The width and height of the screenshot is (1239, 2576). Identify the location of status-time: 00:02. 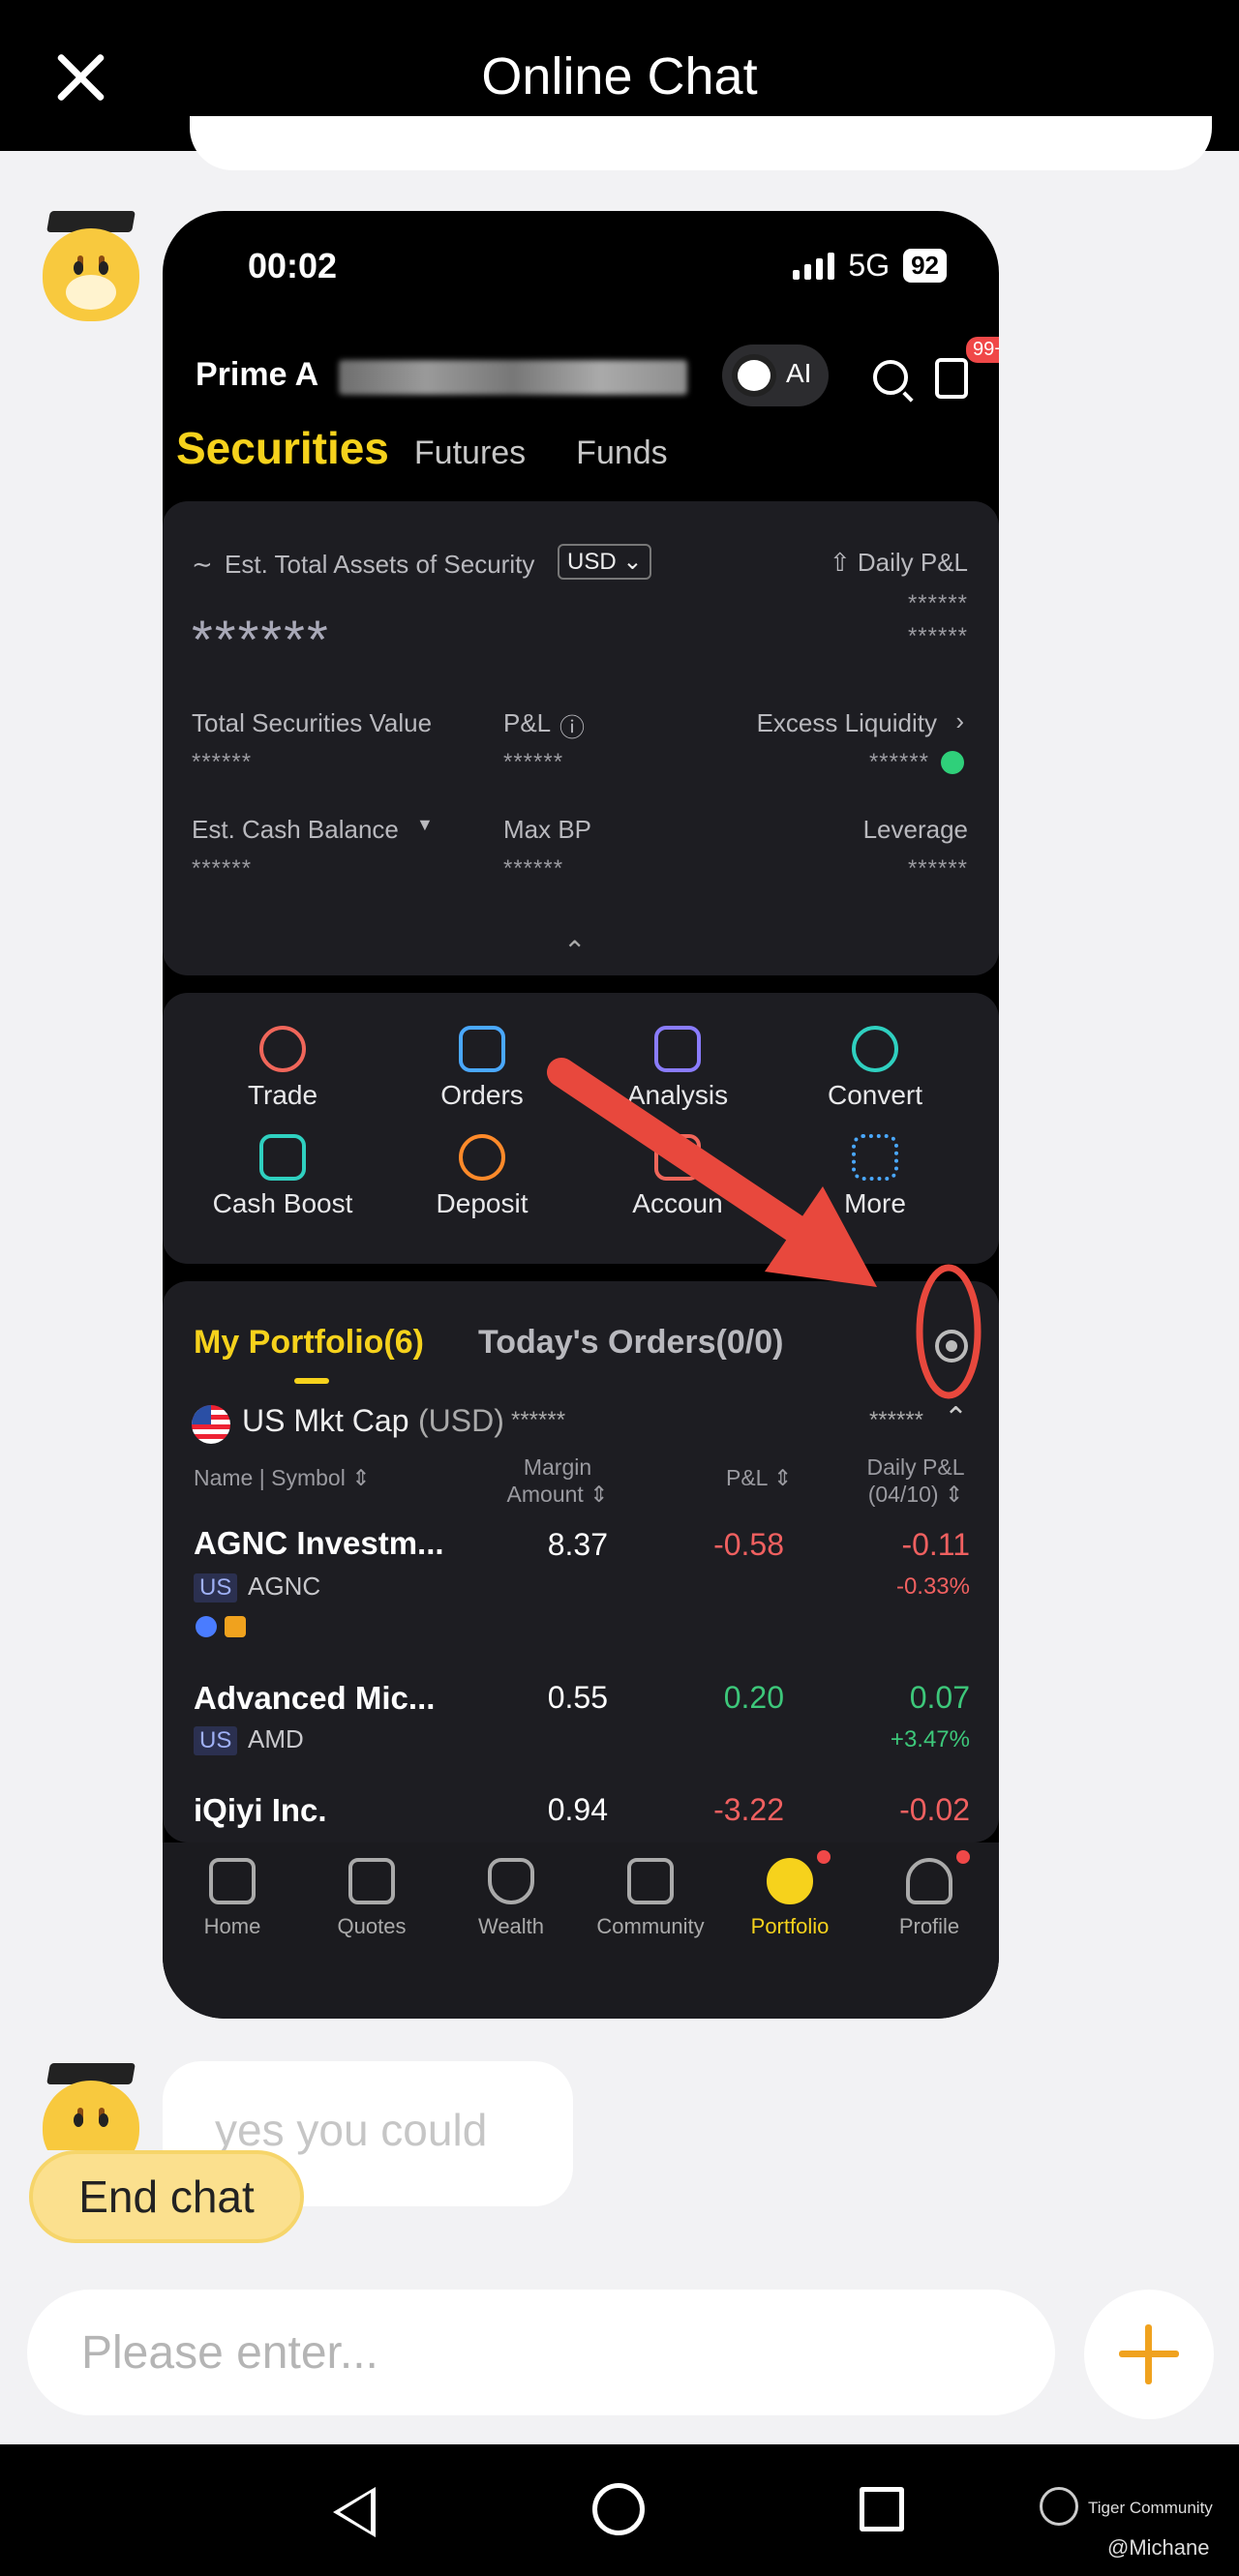
(293, 265).